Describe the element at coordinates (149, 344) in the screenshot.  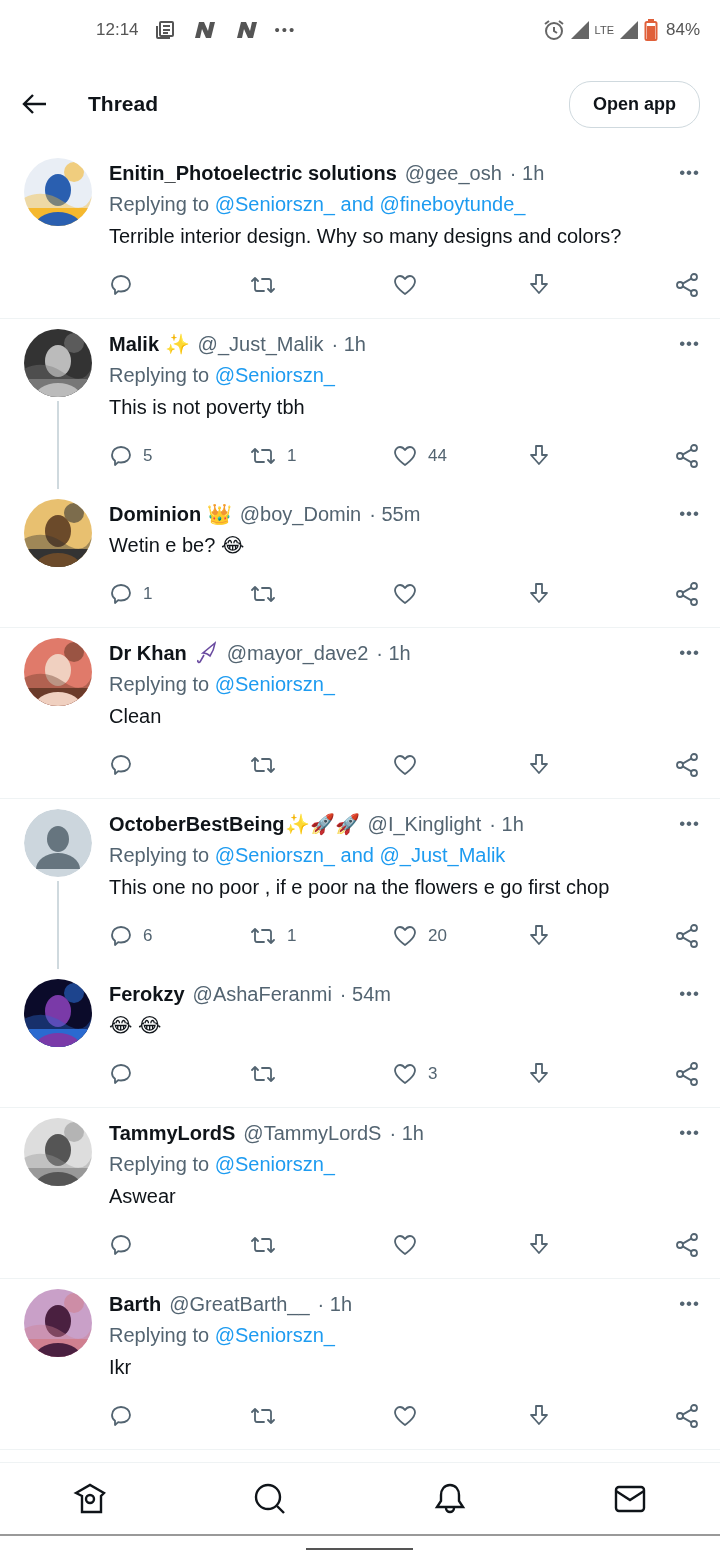
I see `author-name: Malik ✨` at that location.